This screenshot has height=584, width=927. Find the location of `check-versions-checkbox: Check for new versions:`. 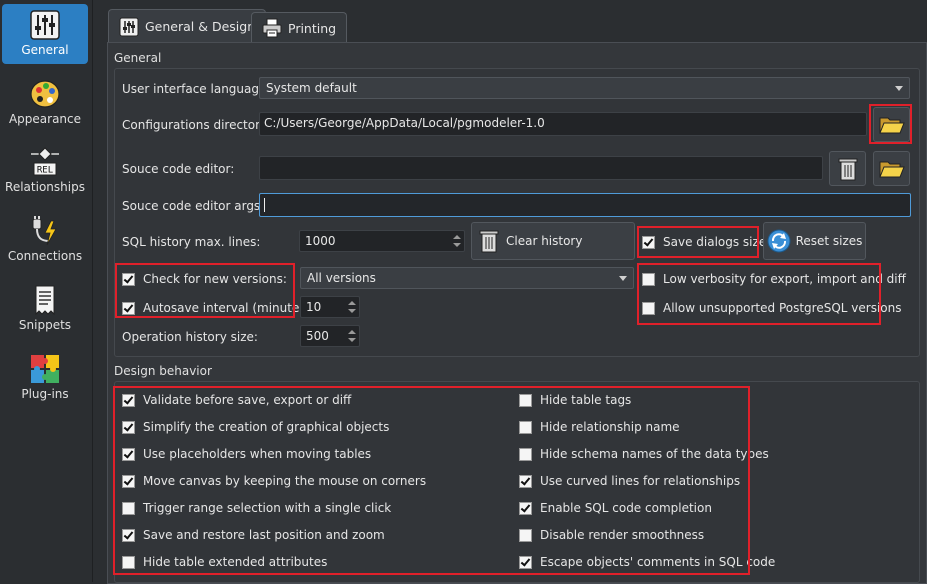

check-versions-checkbox: Check for new versions: is located at coordinates (204, 279).